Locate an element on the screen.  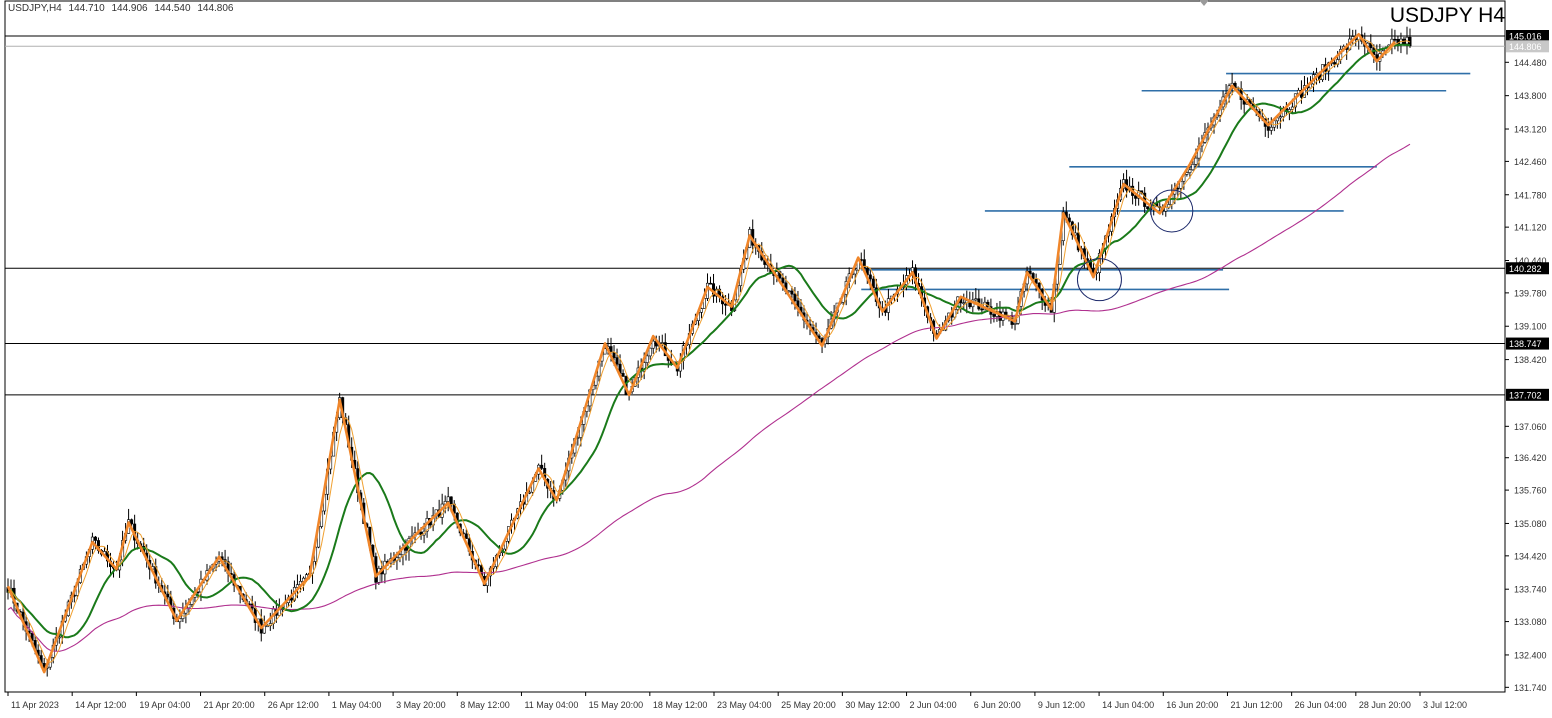
price-level-label: 140.282 is located at coordinates (1525, 269).